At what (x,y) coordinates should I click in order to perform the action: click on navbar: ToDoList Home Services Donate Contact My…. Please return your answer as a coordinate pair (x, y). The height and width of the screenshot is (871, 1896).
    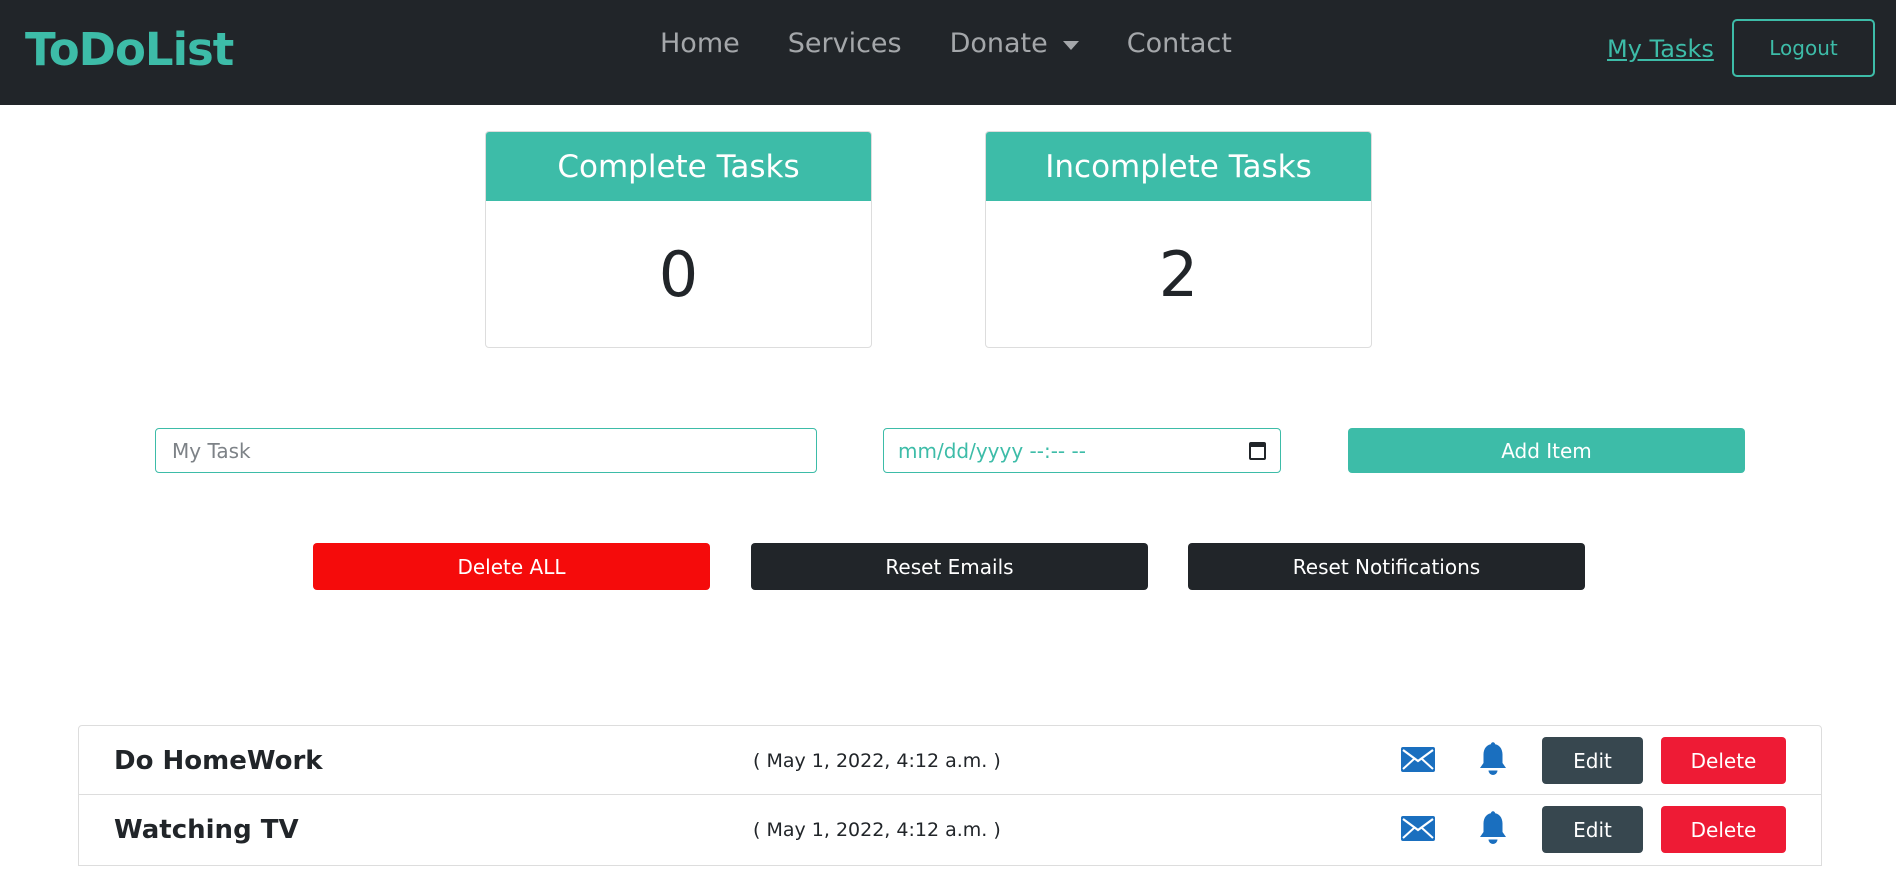
    Looking at the image, I should click on (948, 52).